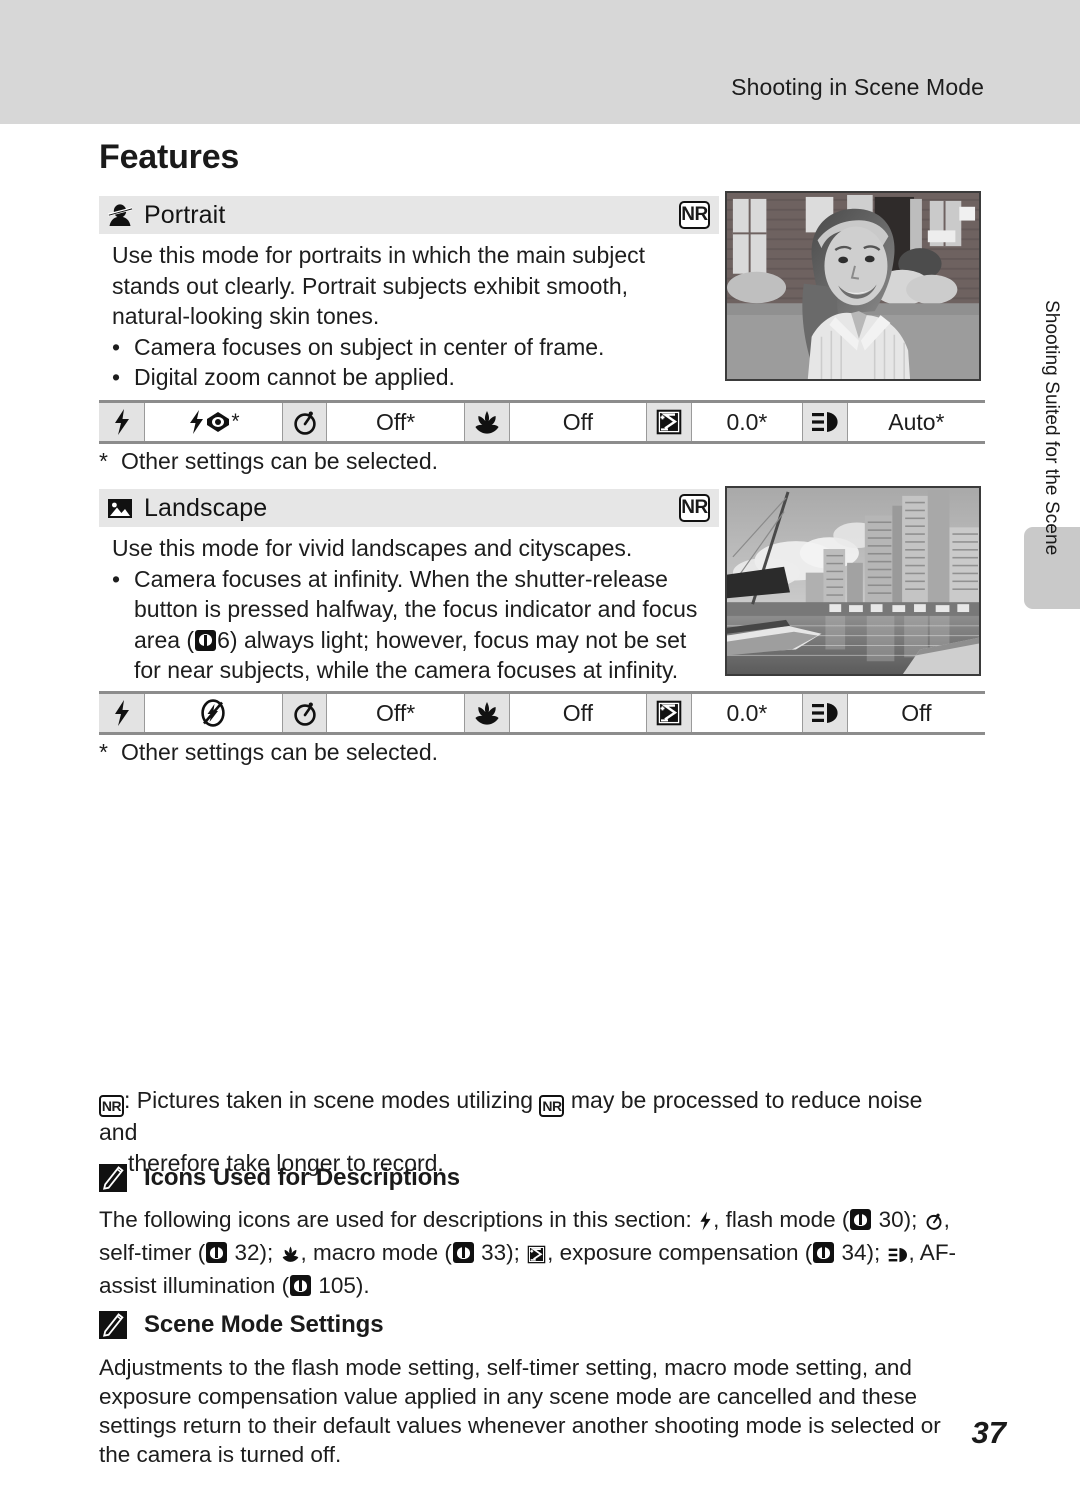 This screenshot has height=1486, width=1080. Describe the element at coordinates (853, 581) in the screenshot. I see `landscape-sample-photo` at that location.